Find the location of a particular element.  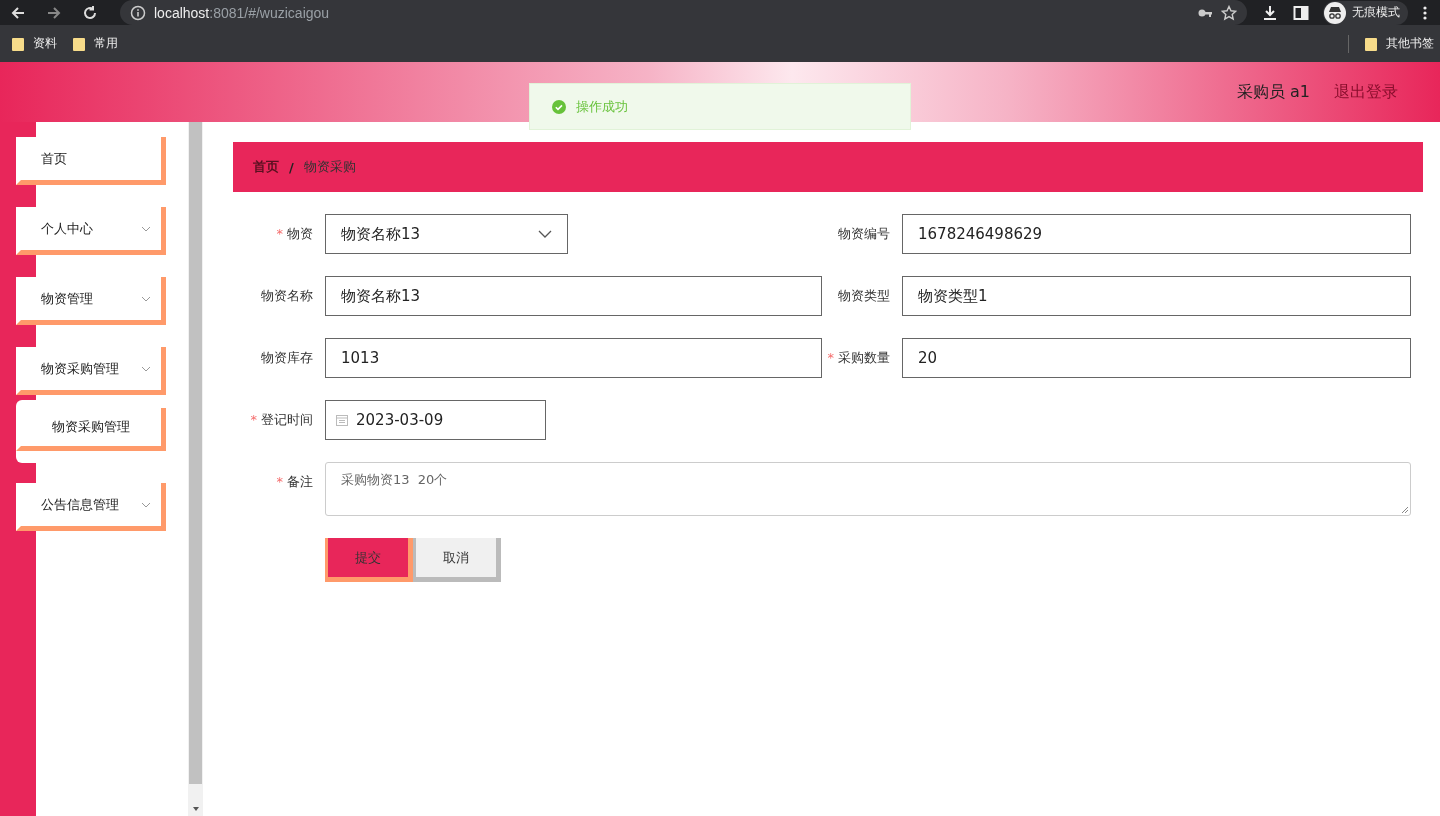

download-icon is located at coordinates (1270, 12).